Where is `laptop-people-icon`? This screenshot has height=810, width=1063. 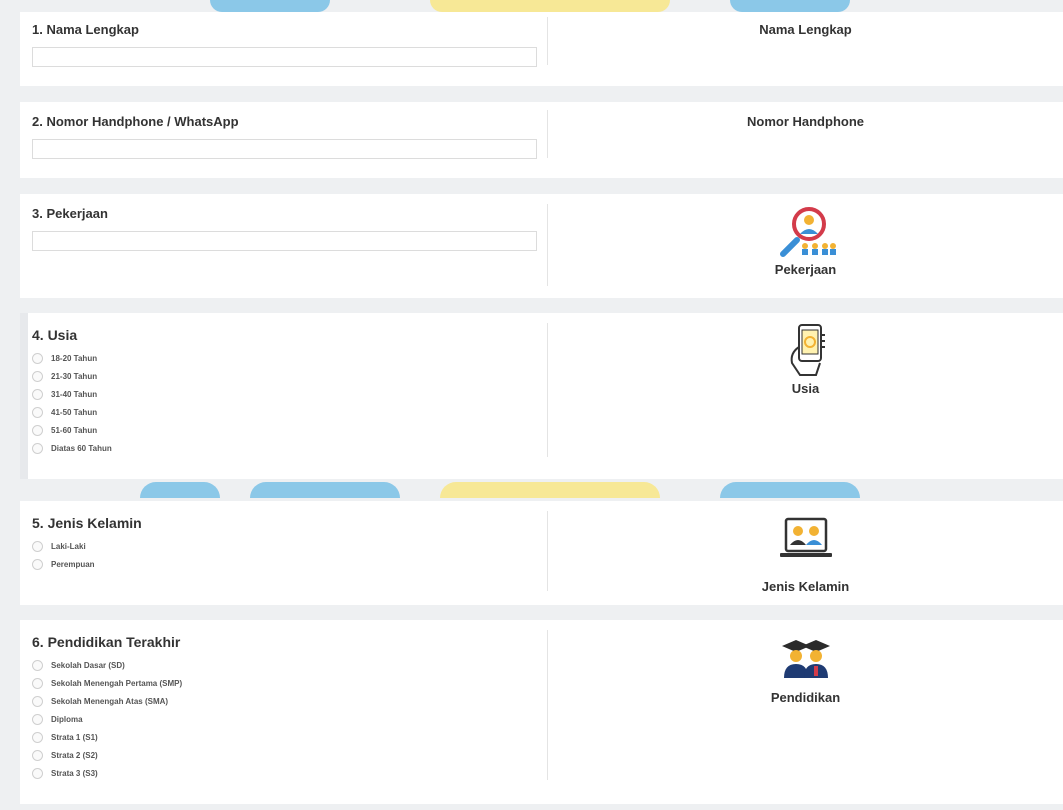 laptop-people-icon is located at coordinates (805, 537).